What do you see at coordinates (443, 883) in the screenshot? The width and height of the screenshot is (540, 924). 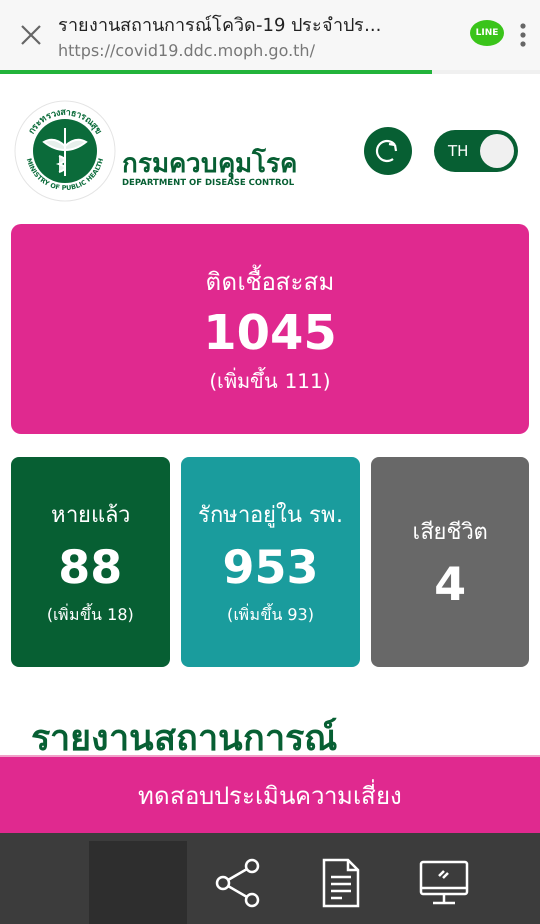 I see `monitor-icon` at bounding box center [443, 883].